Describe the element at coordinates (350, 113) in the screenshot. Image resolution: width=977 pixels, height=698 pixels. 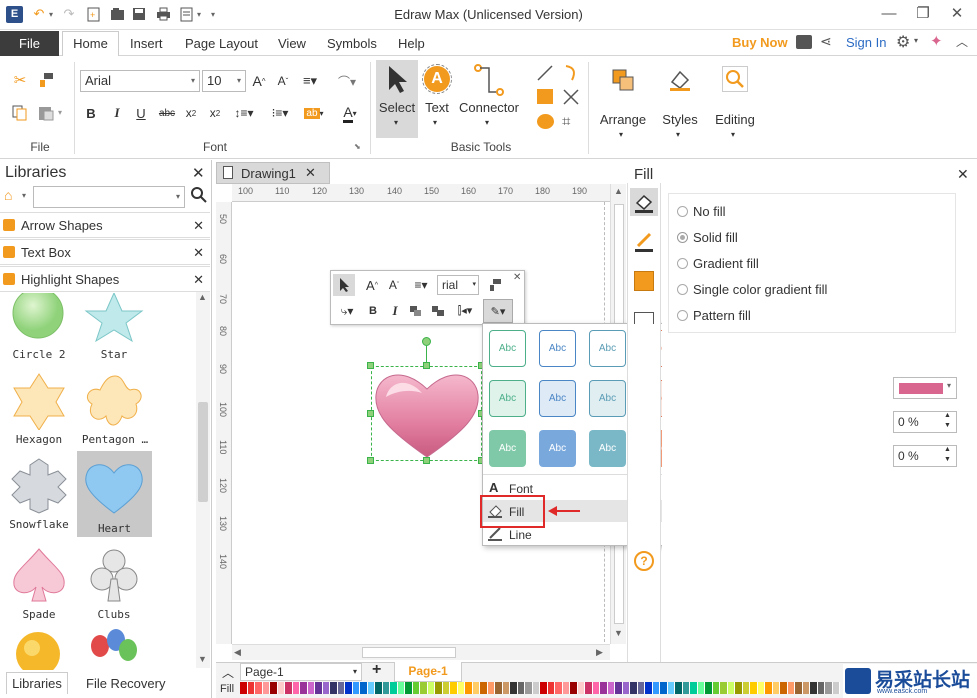
I see `font-color-icon: A ▾` at that location.